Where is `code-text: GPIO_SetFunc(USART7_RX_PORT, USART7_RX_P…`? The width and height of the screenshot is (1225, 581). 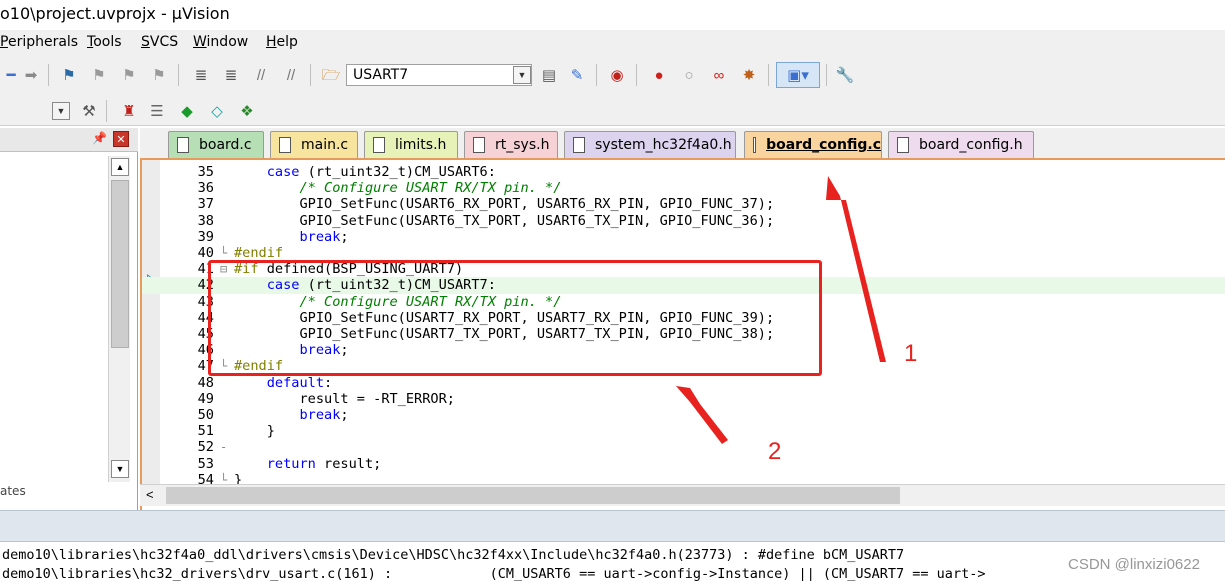 code-text: GPIO_SetFunc(USART7_RX_PORT, USART7_RX_P… is located at coordinates (504, 318).